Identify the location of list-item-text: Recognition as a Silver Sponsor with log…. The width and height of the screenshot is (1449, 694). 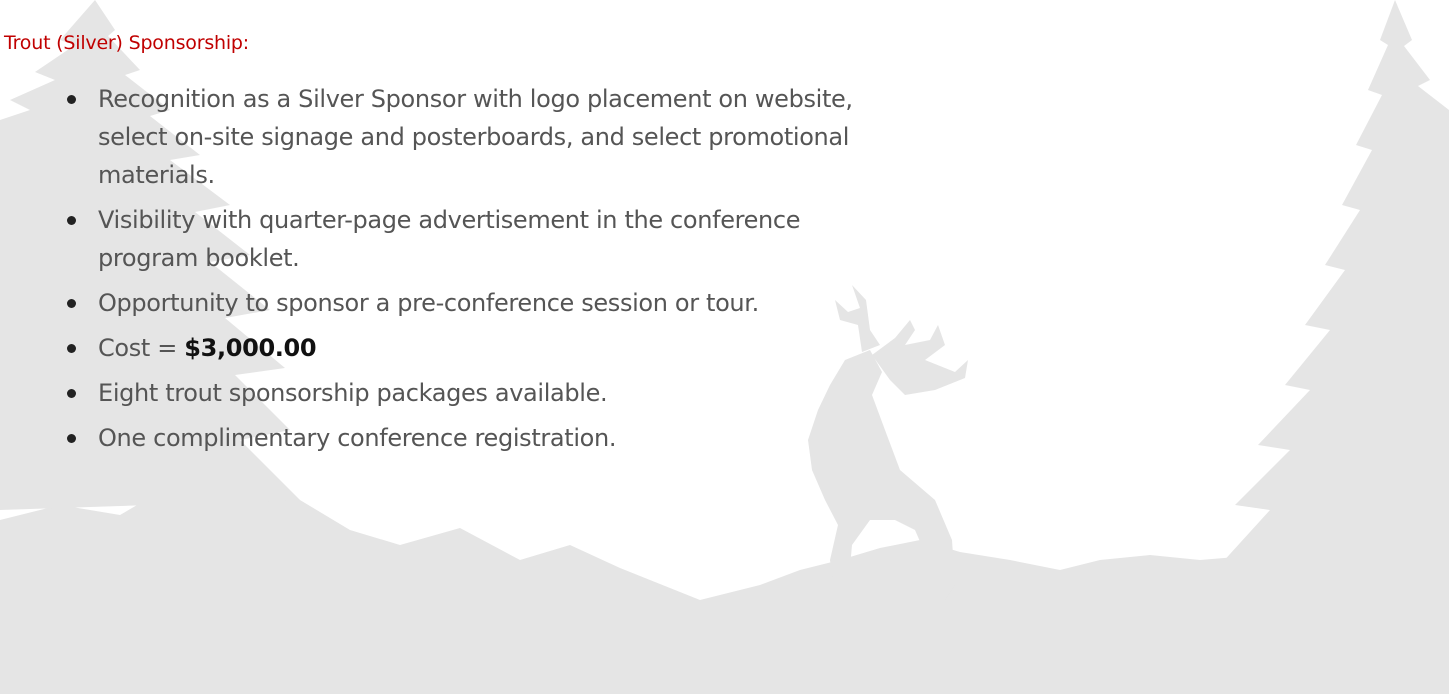
(475, 137).